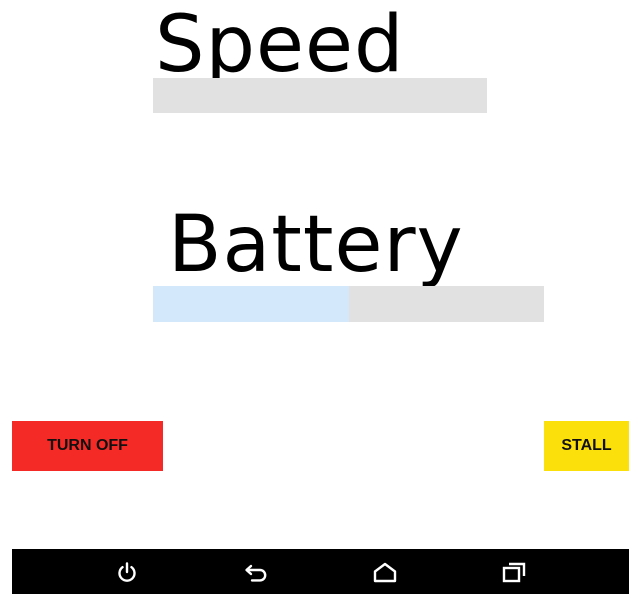 This screenshot has height=594, width=629. Describe the element at coordinates (257, 572) in the screenshot. I see `back-icon` at that location.